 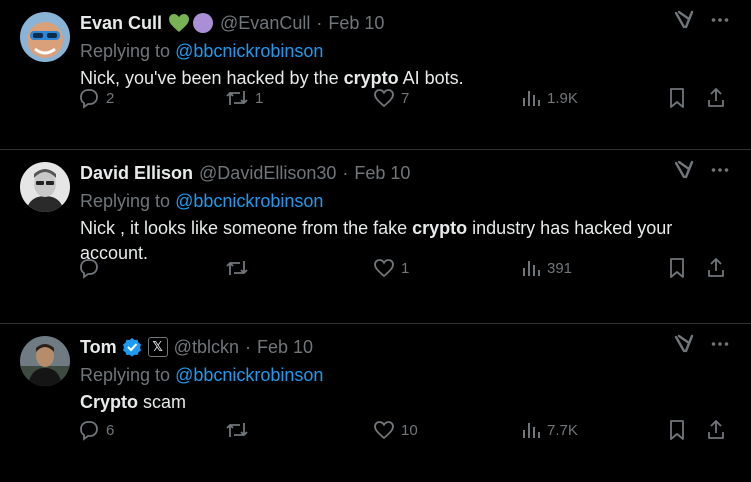 I want to click on reply-button: 2, so click(x=96, y=98).